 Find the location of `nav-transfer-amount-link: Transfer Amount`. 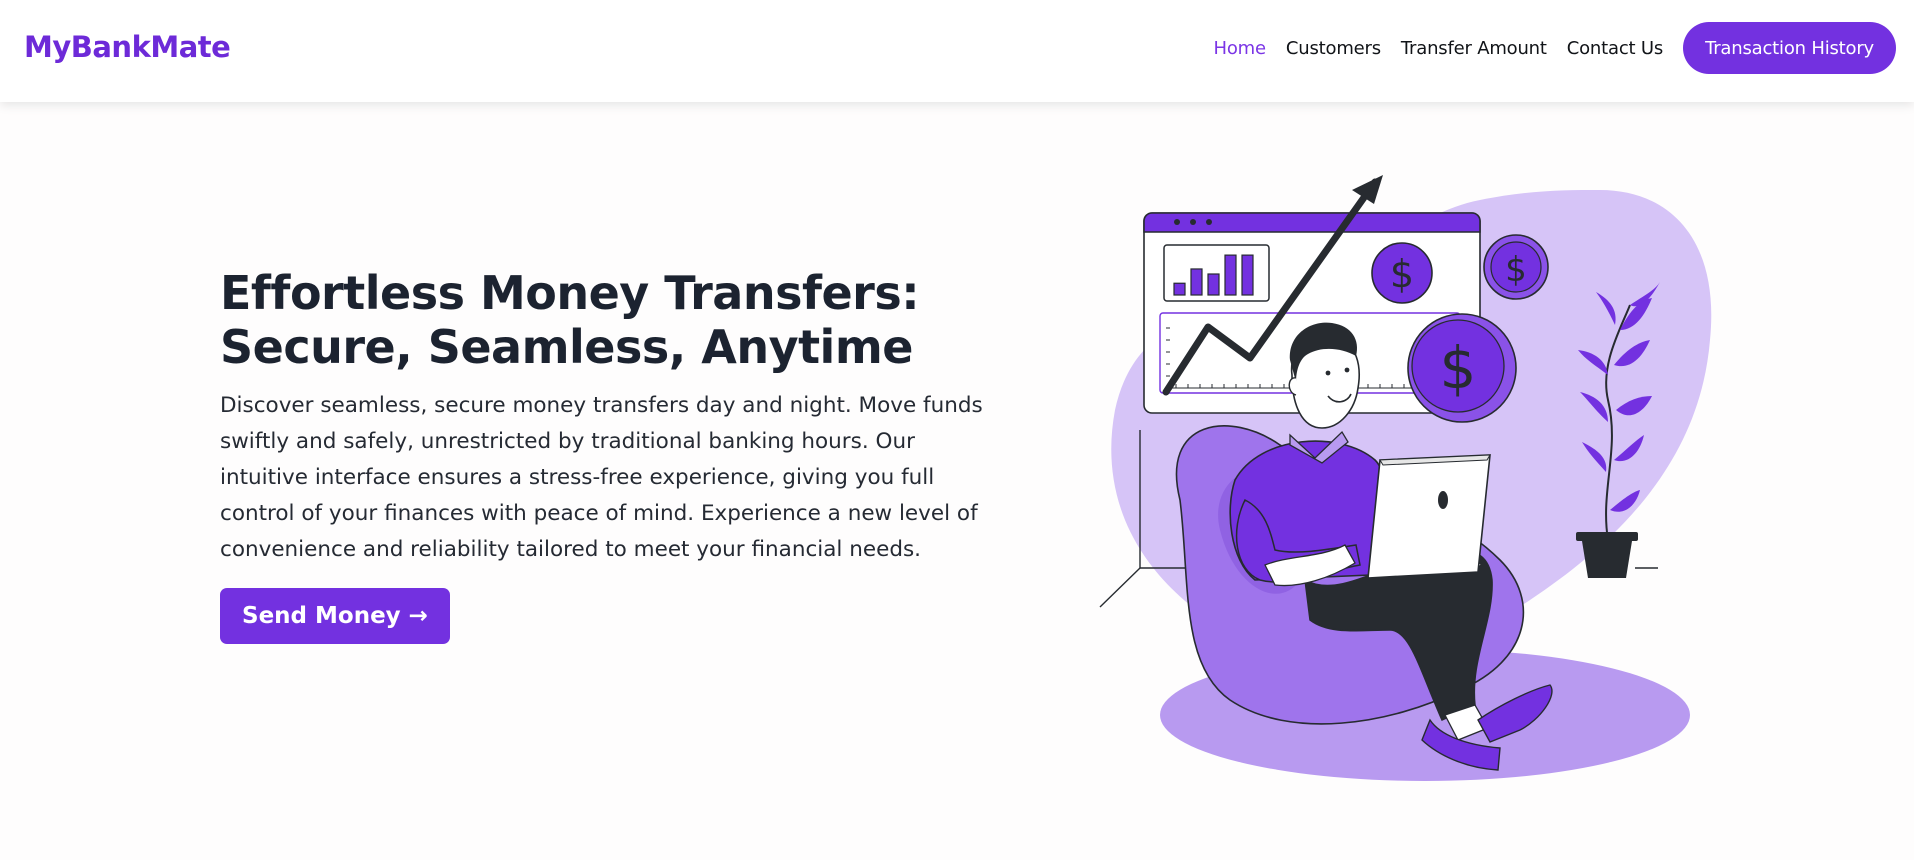

nav-transfer-amount-link: Transfer Amount is located at coordinates (1474, 48).